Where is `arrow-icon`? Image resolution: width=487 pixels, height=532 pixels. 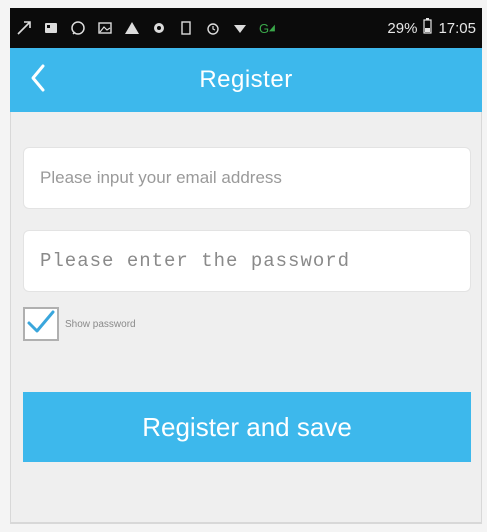
arrow-icon is located at coordinates (24, 28).